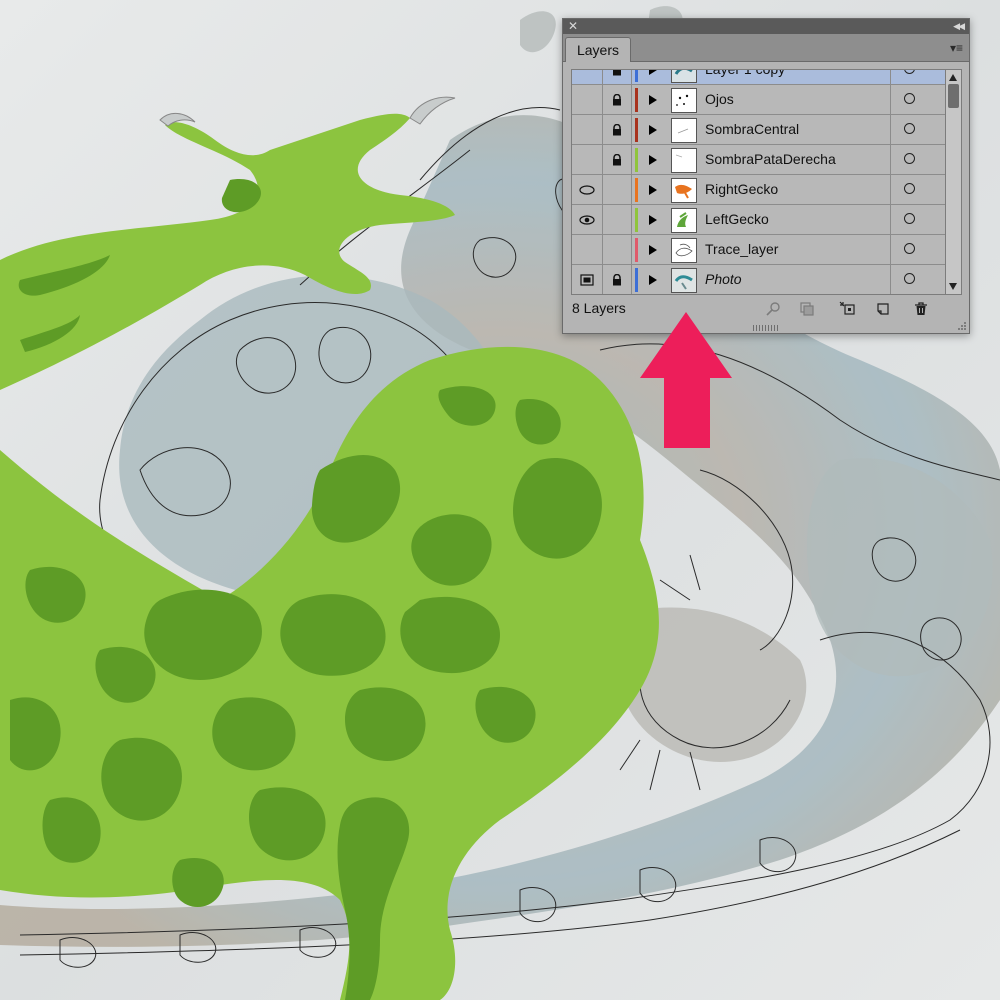 The width and height of the screenshot is (1000, 1000). What do you see at coordinates (883, 309) in the screenshot?
I see `new-layer-icon` at bounding box center [883, 309].